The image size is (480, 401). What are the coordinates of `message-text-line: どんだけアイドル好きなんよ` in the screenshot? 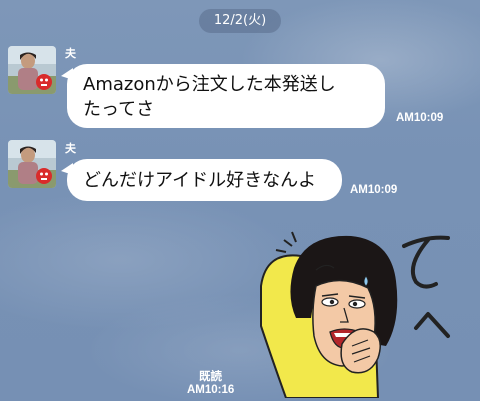 It's located at (200, 180).